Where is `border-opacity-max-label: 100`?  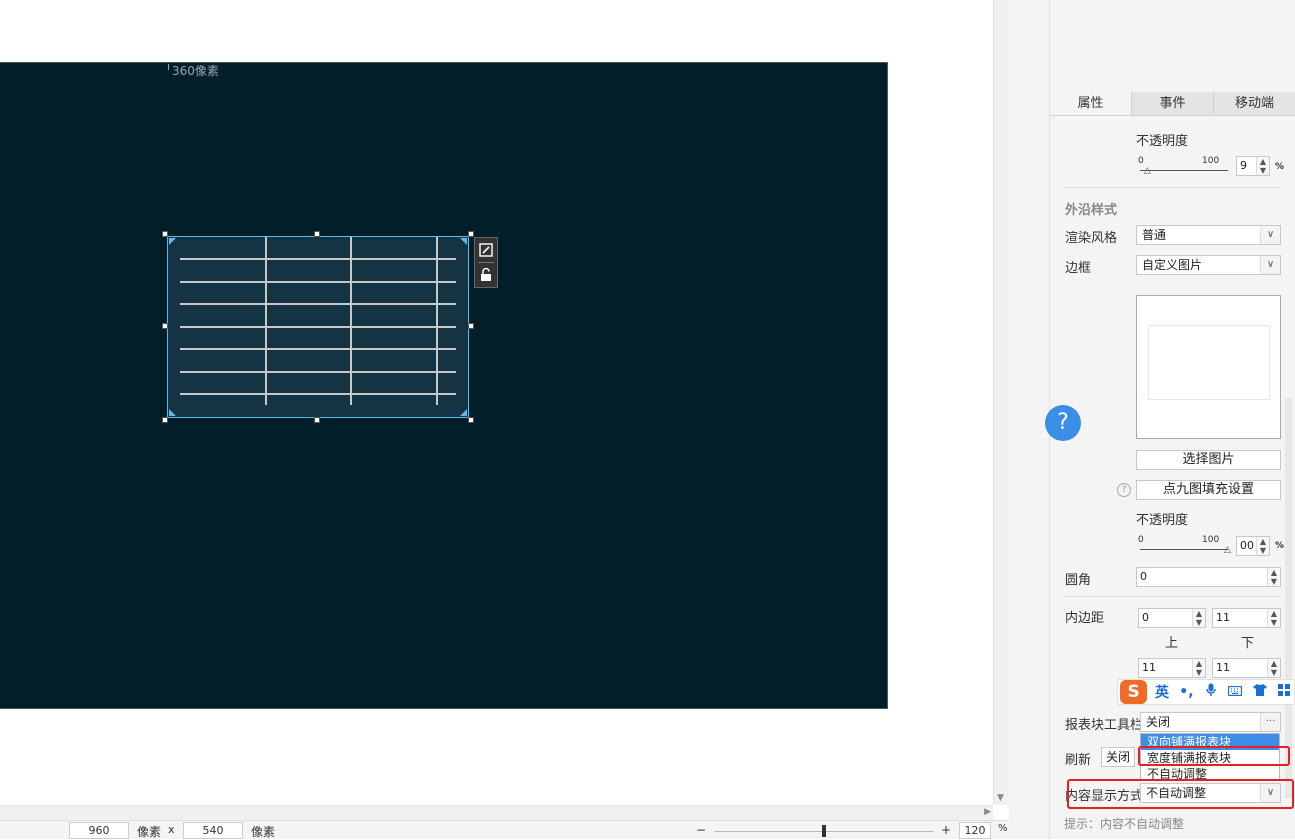 border-opacity-max-label: 100 is located at coordinates (1211, 540).